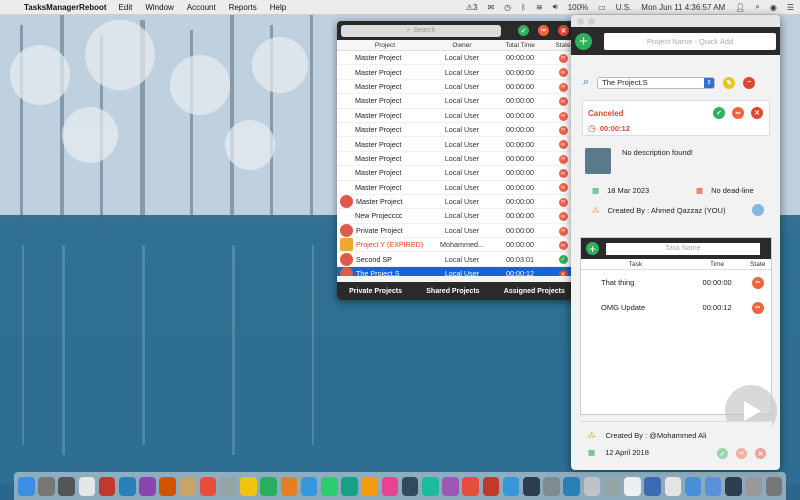 The width and height of the screenshot is (800, 500). I want to click on table-row: Project Y (EXPIRED) Mohammed... 00:00:00 ∞, so click(457, 245).